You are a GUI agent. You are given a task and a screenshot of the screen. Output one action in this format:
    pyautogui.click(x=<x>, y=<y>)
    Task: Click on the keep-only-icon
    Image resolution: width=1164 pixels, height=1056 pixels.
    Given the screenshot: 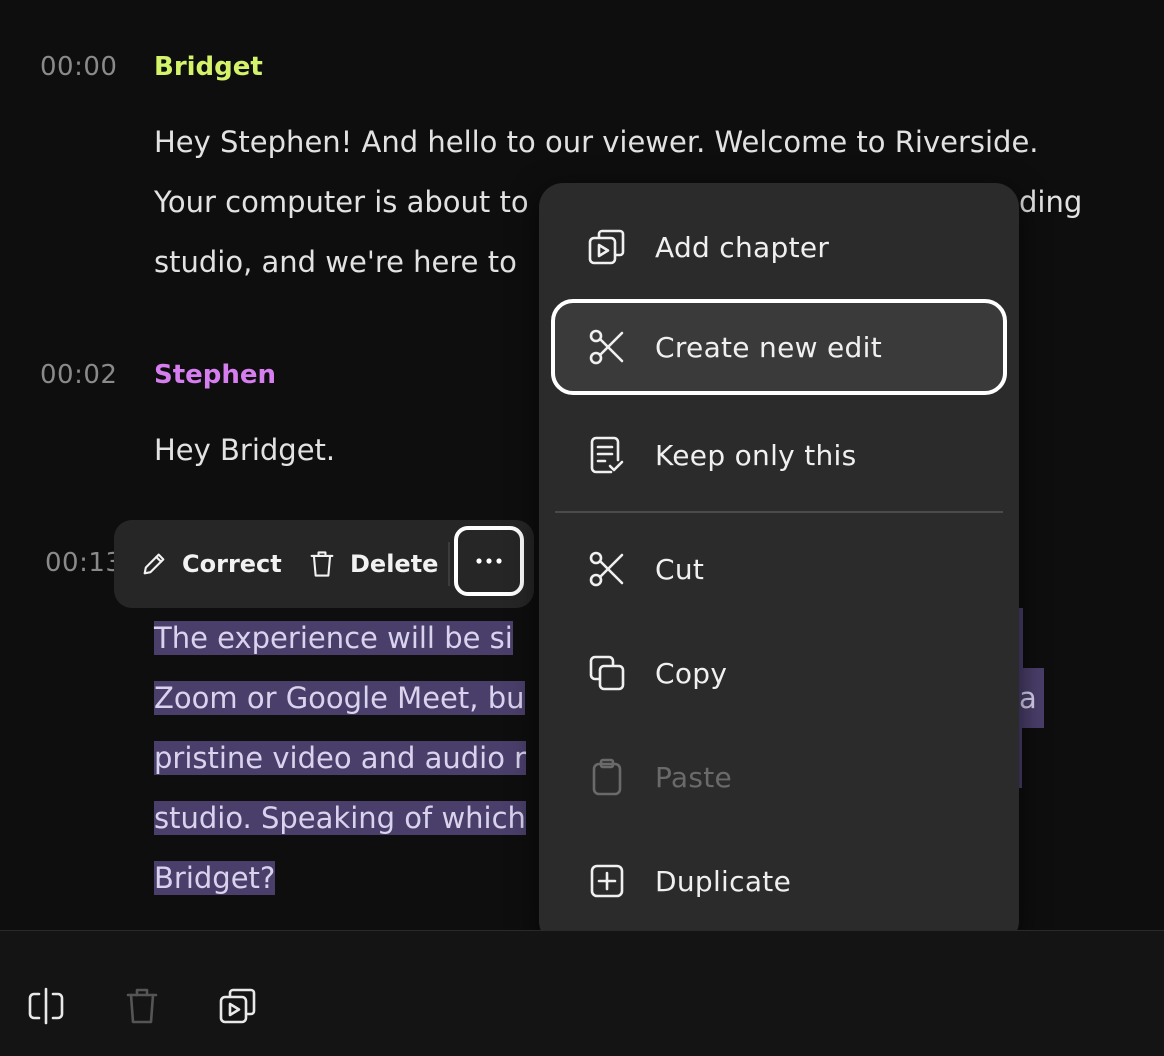 What is the action you would take?
    pyautogui.click(x=607, y=455)
    